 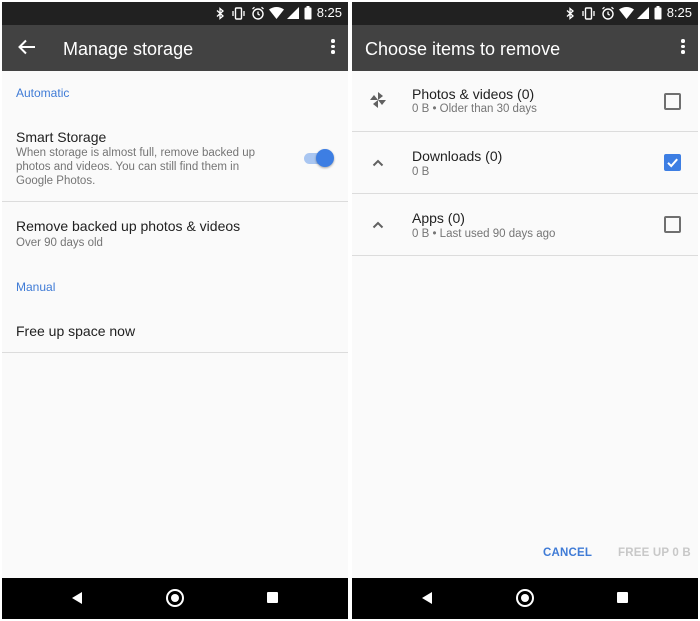 What do you see at coordinates (43, 93) in the screenshot?
I see `section-header-automatic: Automatic` at bounding box center [43, 93].